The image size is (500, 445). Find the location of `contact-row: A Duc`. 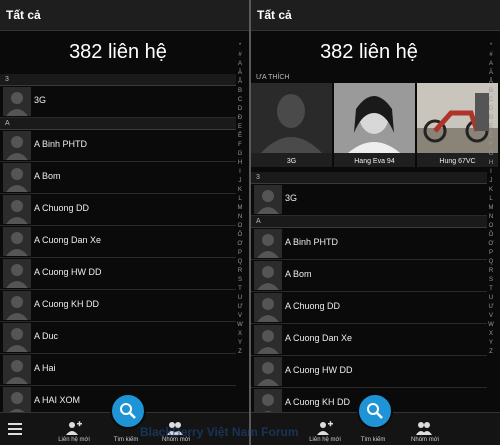

contact-row: A Duc is located at coordinates (118, 338).